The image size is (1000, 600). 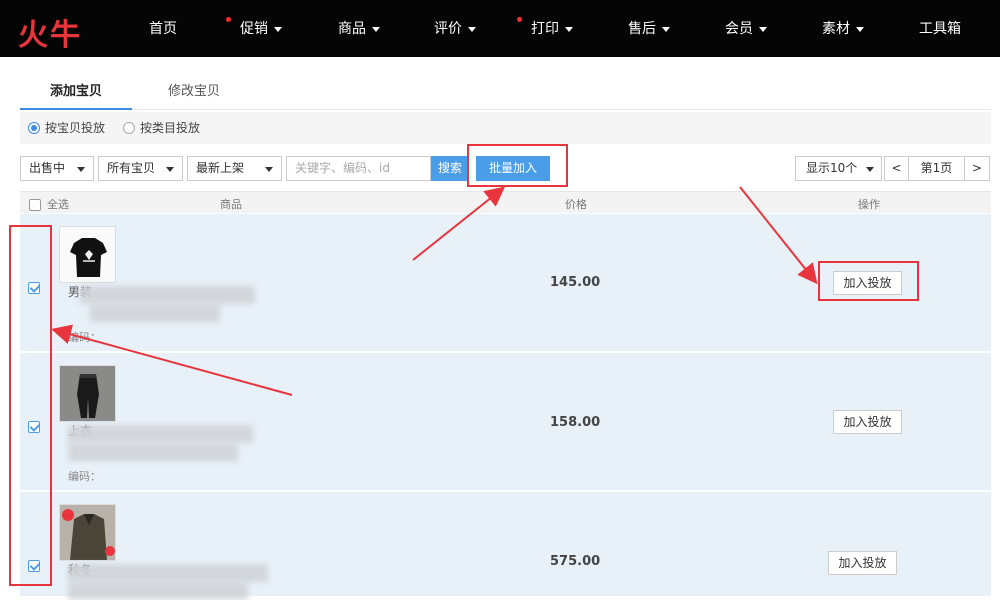 What do you see at coordinates (172, 360) in the screenshot?
I see `arrow-to-checkboxes` at bounding box center [172, 360].